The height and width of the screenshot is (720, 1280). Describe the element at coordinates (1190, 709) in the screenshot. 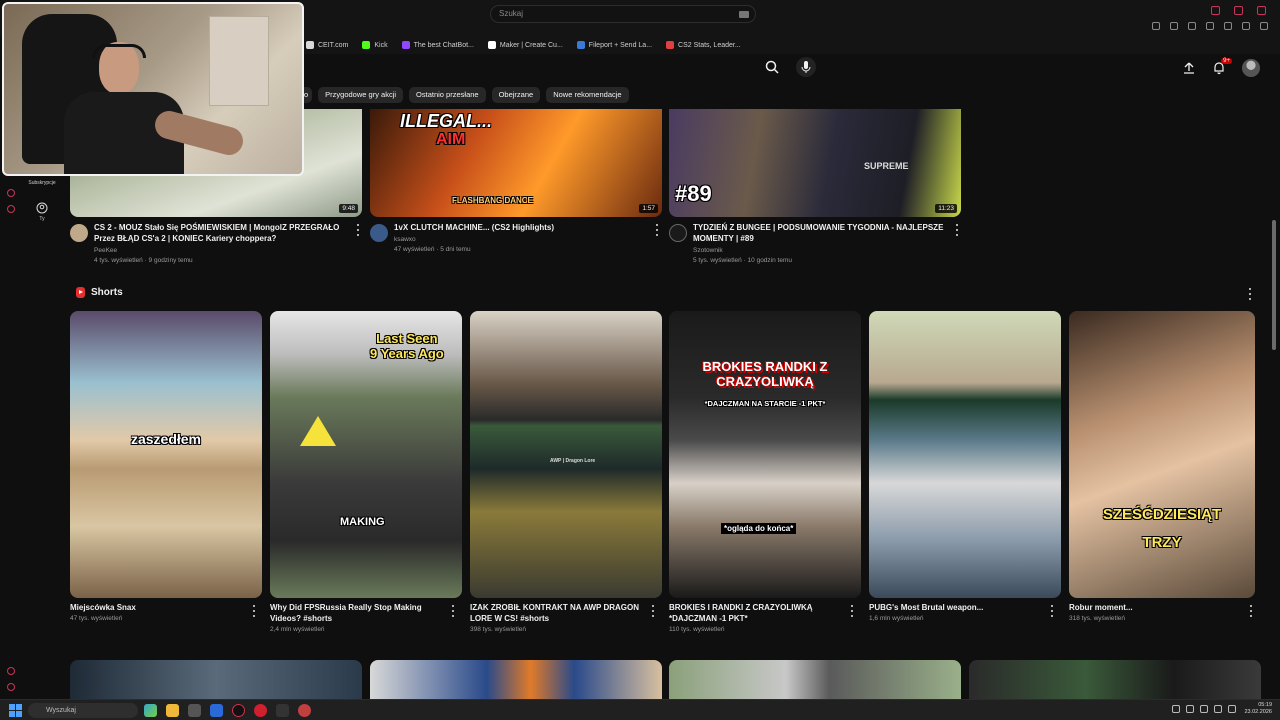

I see `app-tray-icon` at that location.